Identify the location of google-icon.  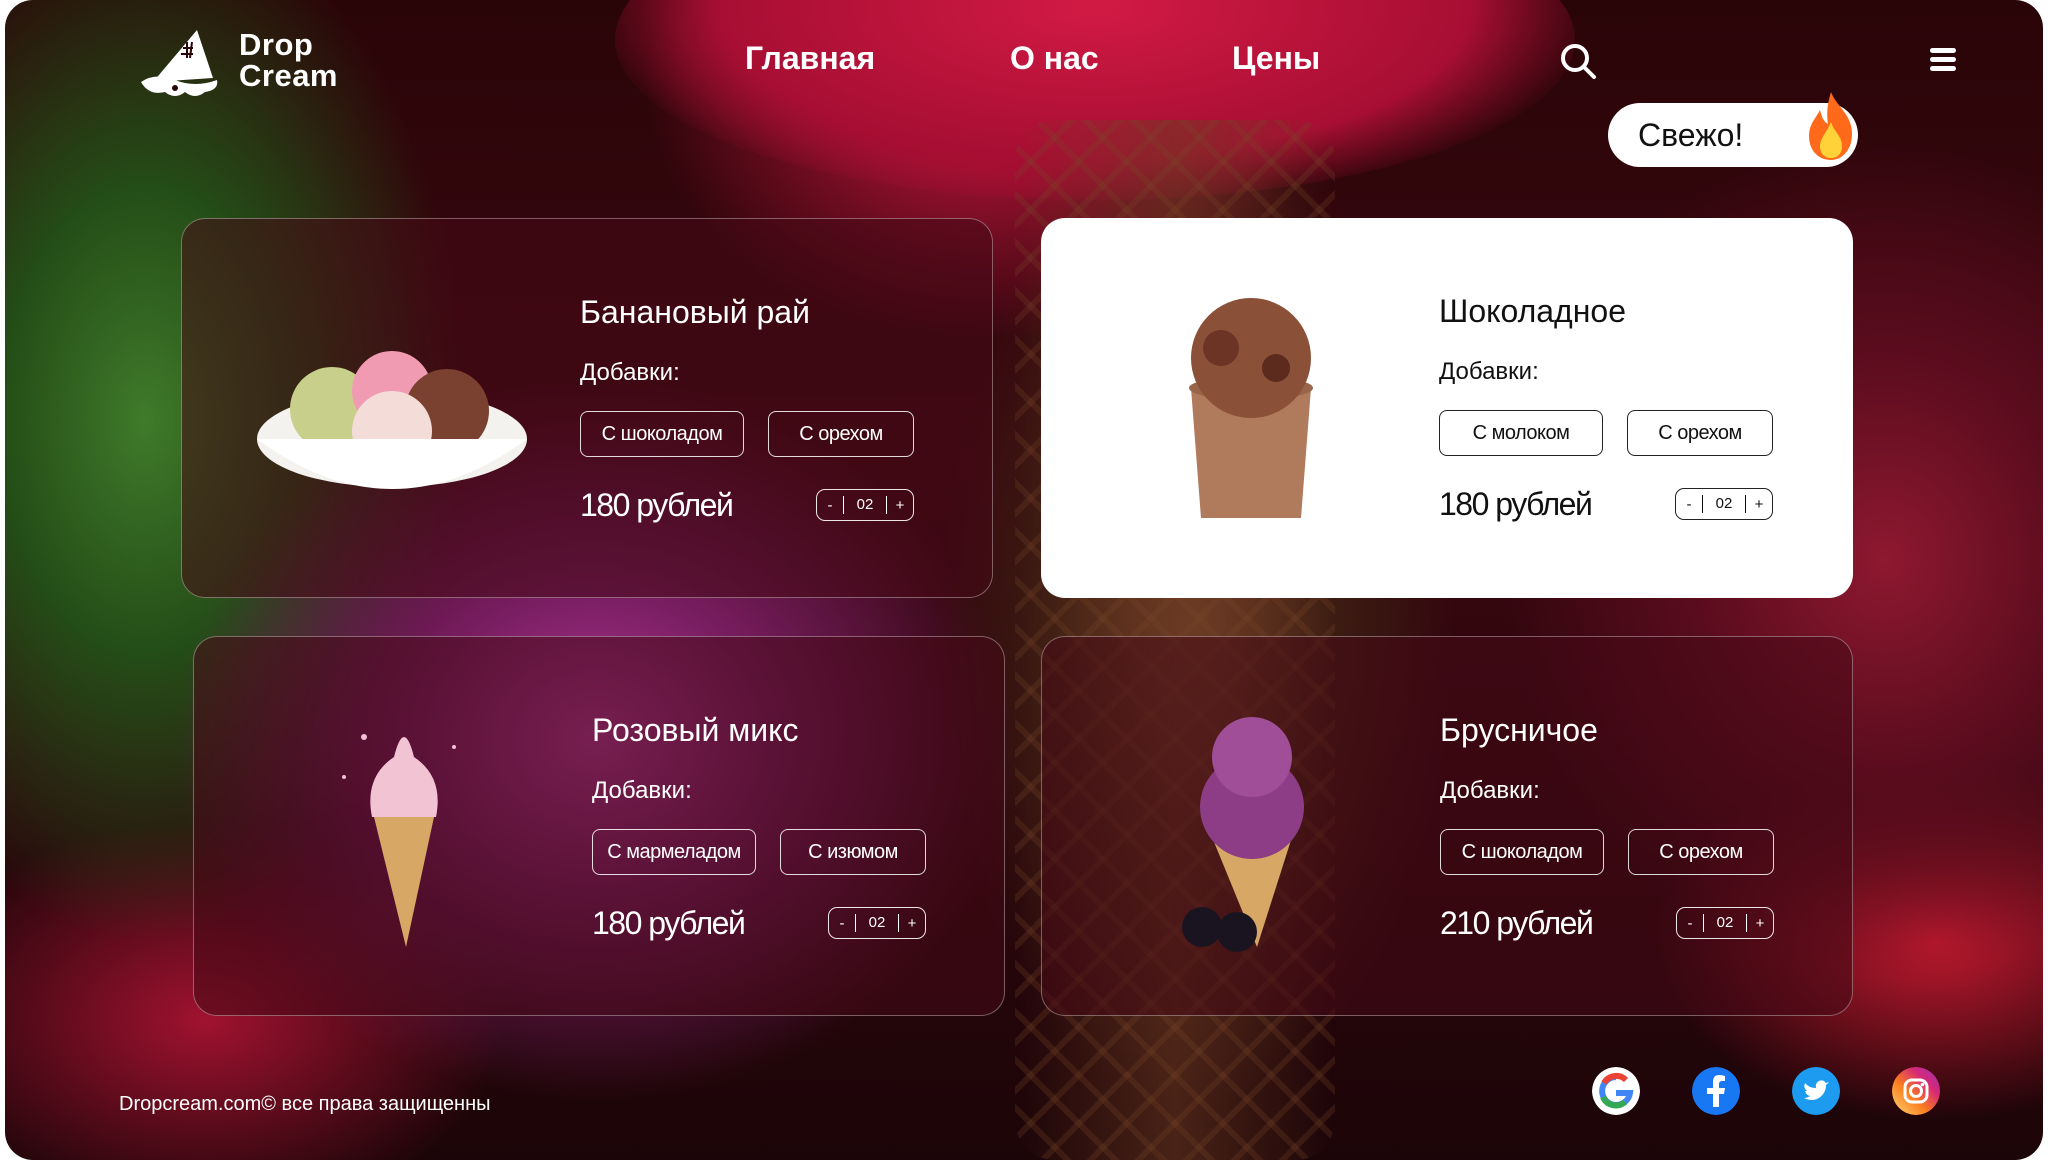
(1616, 1091).